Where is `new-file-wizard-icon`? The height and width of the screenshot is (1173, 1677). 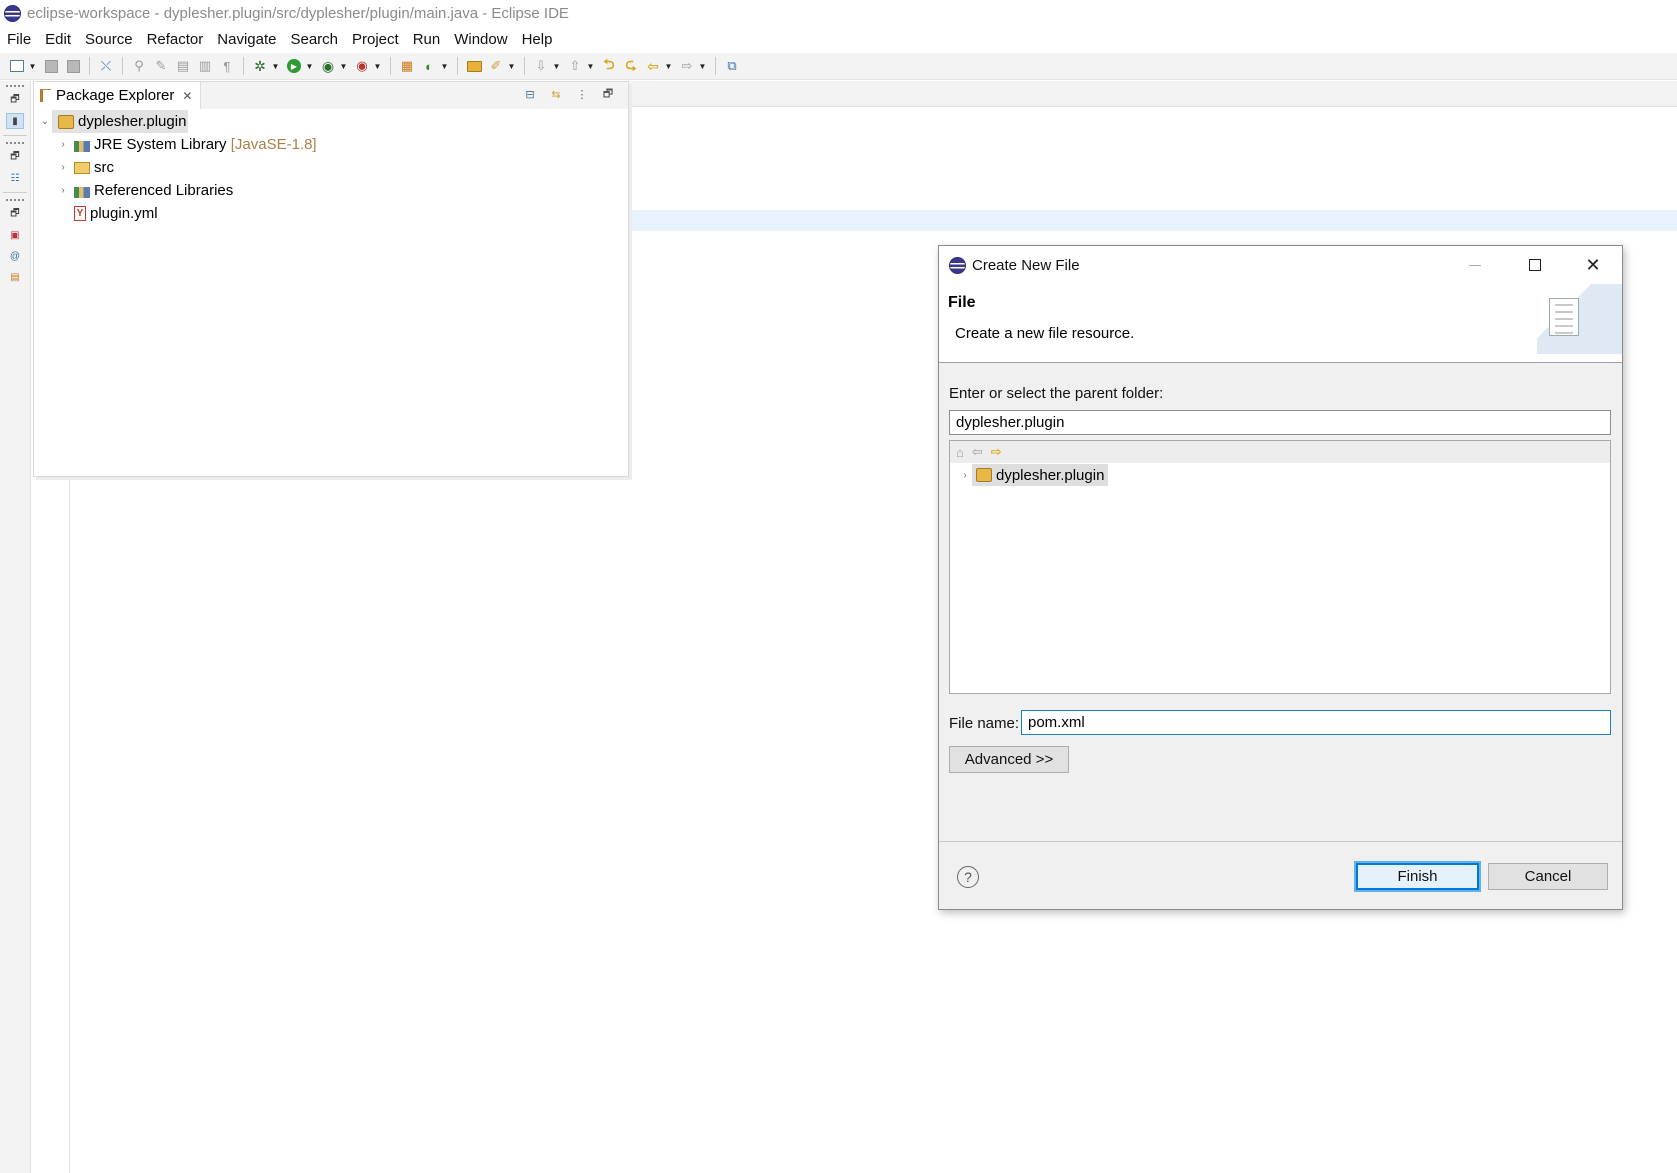 new-file-wizard-icon is located at coordinates (1564, 317).